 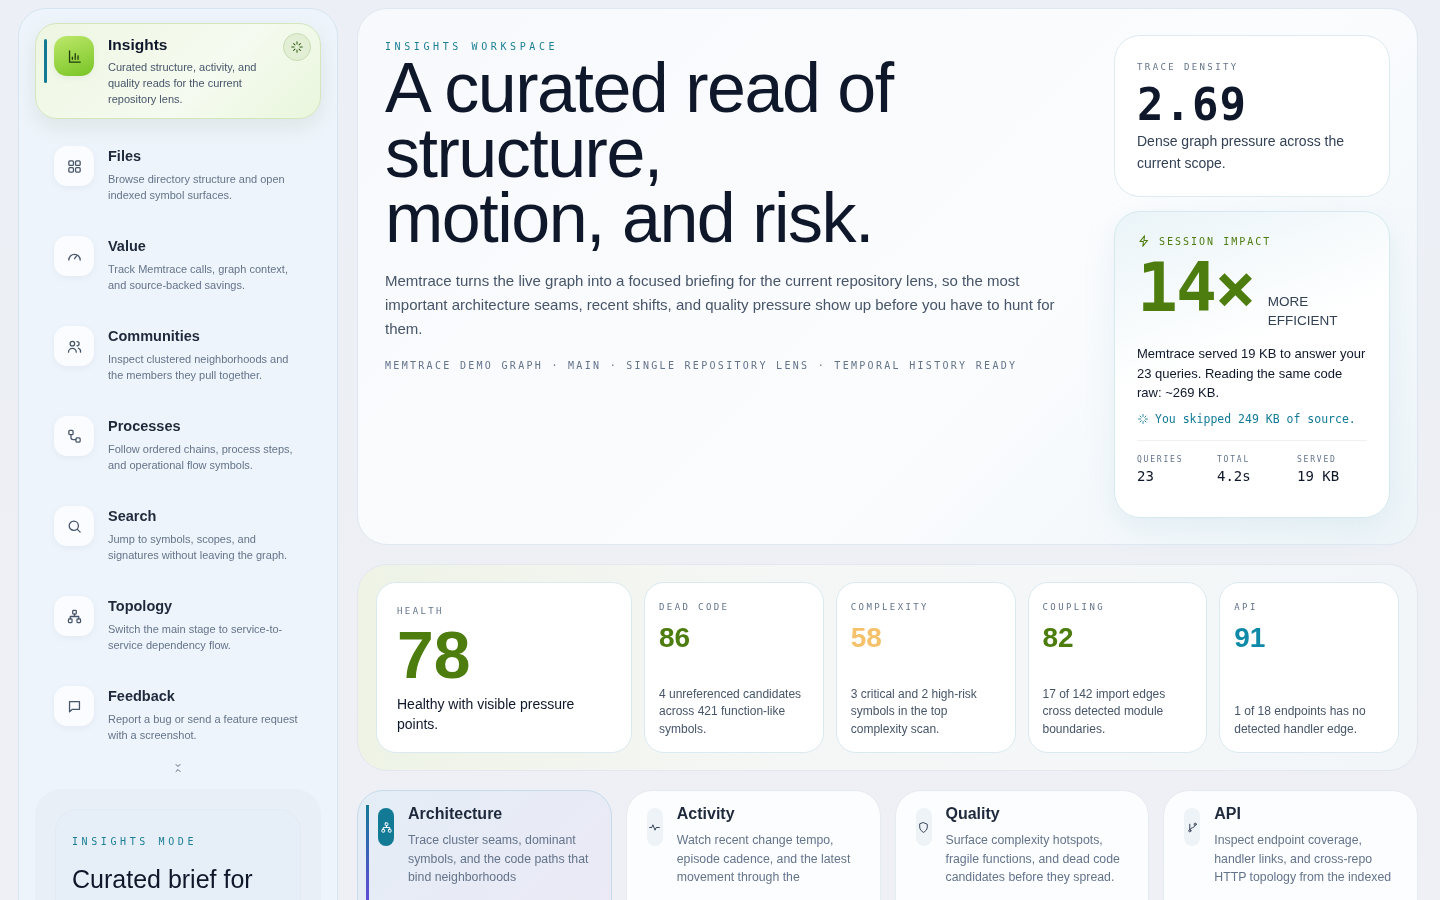 I want to click on metric-note: Healthy with visible pressure points., so click(x=486, y=714).